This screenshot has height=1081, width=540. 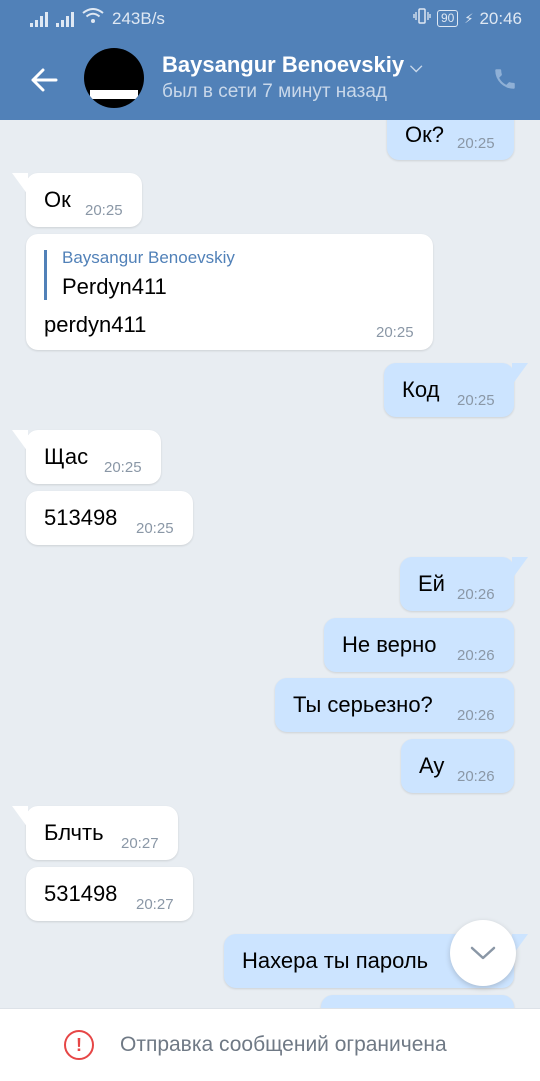 What do you see at coordinates (283, 64) in the screenshot?
I see `contact-name: Baysangur Benoevskiy` at bounding box center [283, 64].